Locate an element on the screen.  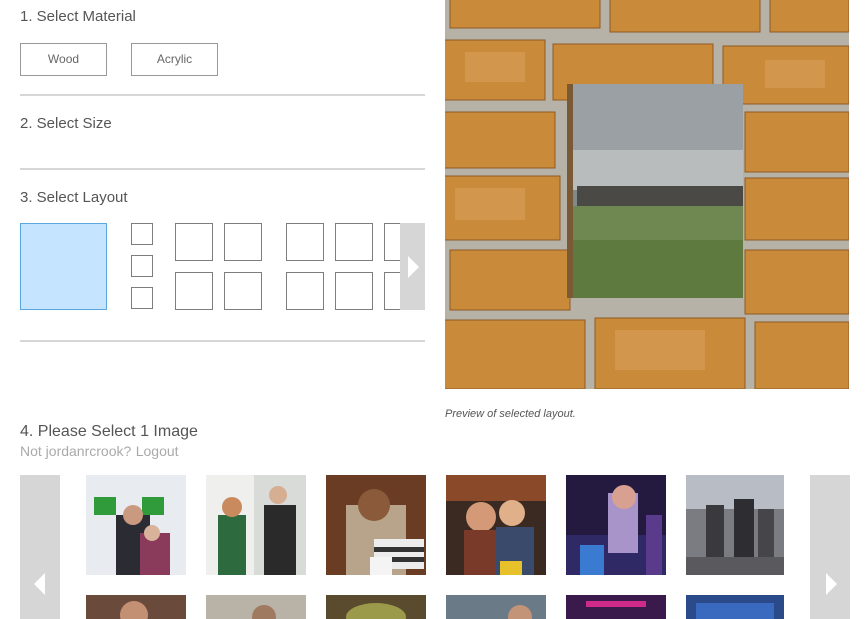
layout-triple-vertical is located at coordinates (142, 266).